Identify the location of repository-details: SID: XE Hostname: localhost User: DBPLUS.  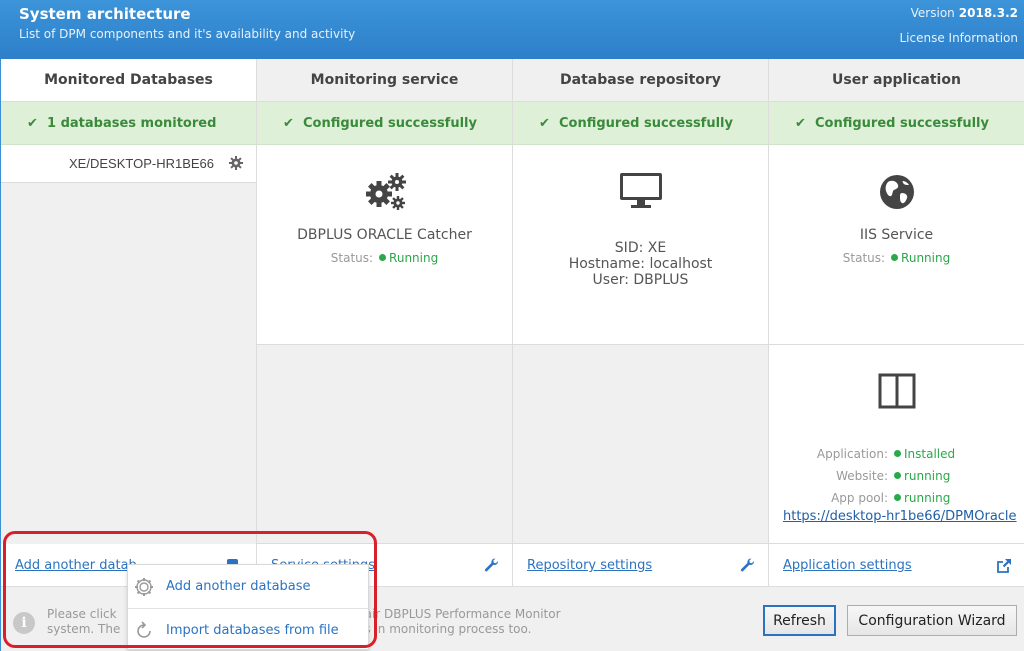
(640, 264).